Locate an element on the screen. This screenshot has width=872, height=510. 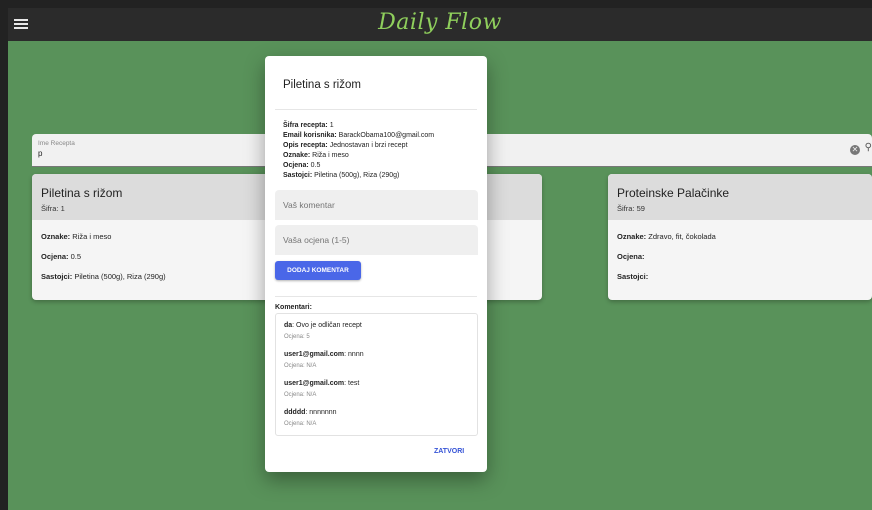
info-rating: Ocjena: 0.5 is located at coordinates (302, 165).